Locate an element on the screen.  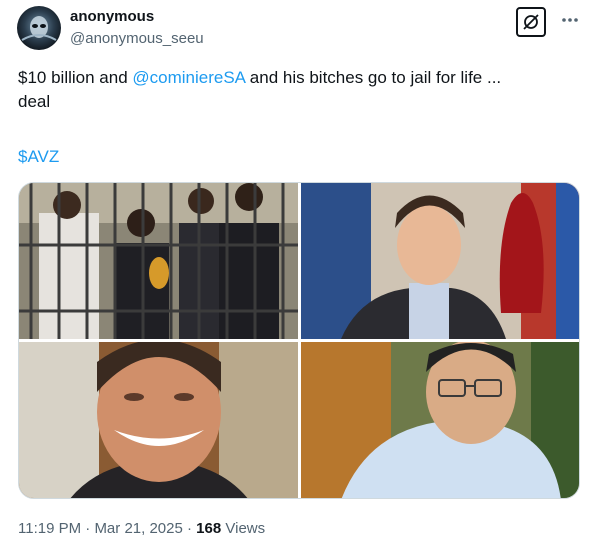
more-icon is located at coordinates (570, 20).